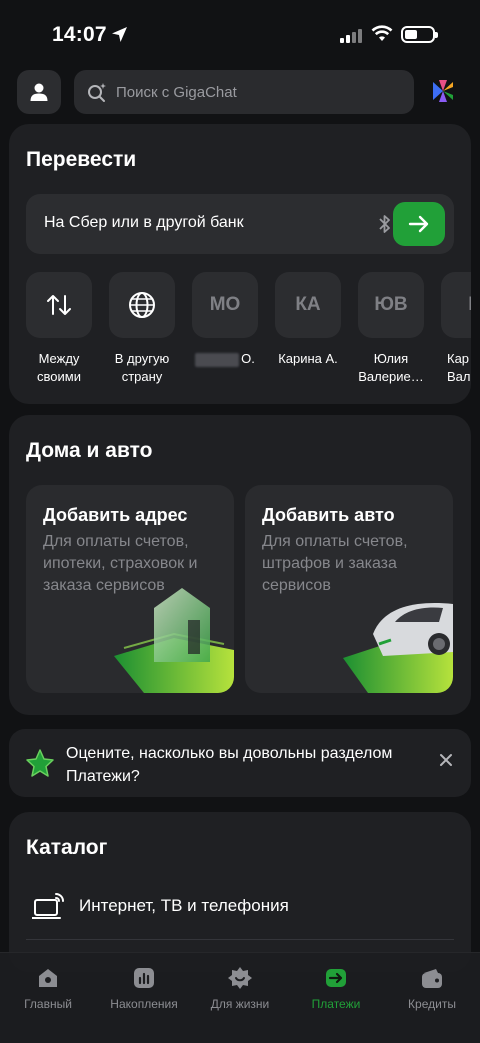 This screenshot has width=480, height=1043. What do you see at coordinates (336, 1004) in the screenshot?
I see `tab-label: Платежи` at bounding box center [336, 1004].